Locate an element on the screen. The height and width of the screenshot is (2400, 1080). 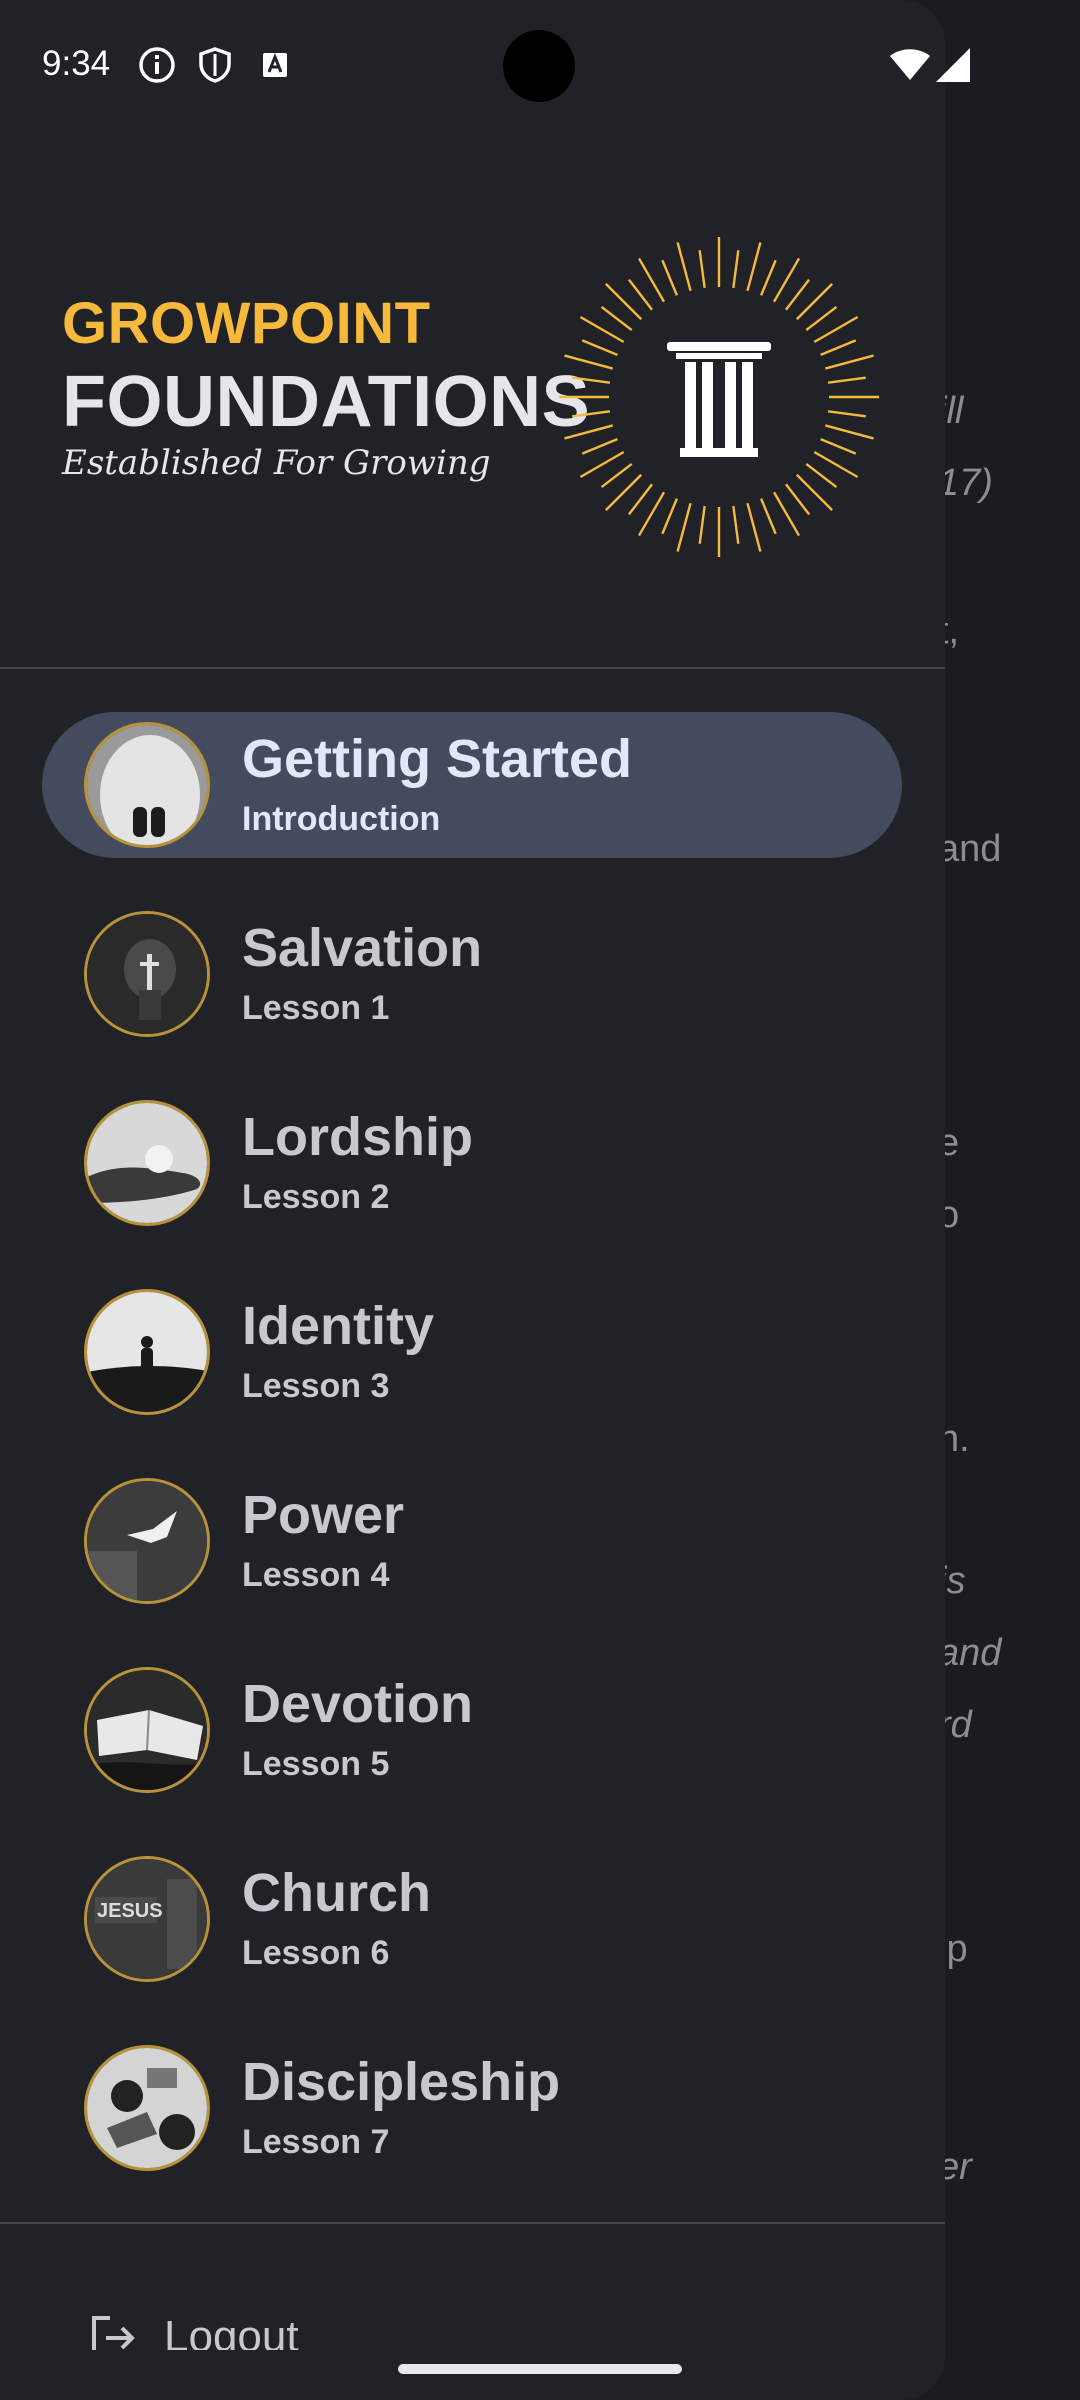
lesson-subtitle: Lesson 2 is located at coordinates (316, 1197).